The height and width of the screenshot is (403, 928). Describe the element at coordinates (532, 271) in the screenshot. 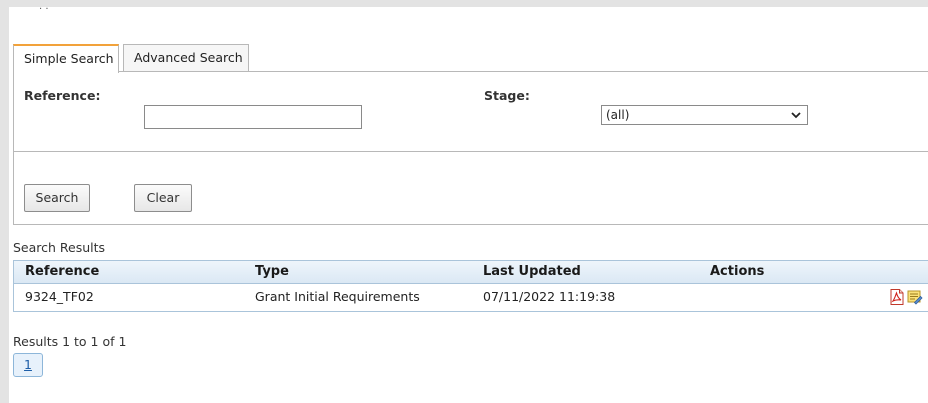

I see `column-header-last-updated: Last Updated` at that location.